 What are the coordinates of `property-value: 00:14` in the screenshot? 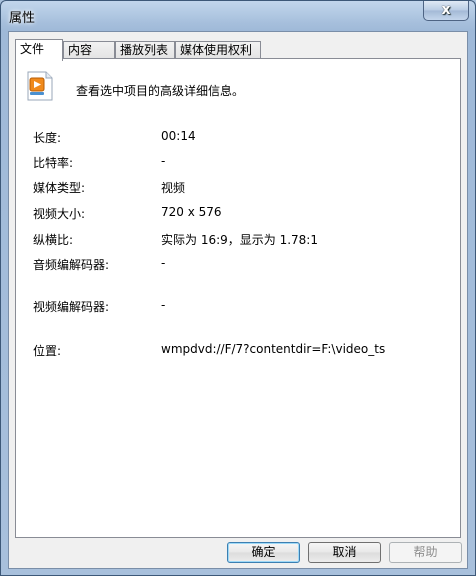 It's located at (178, 136).